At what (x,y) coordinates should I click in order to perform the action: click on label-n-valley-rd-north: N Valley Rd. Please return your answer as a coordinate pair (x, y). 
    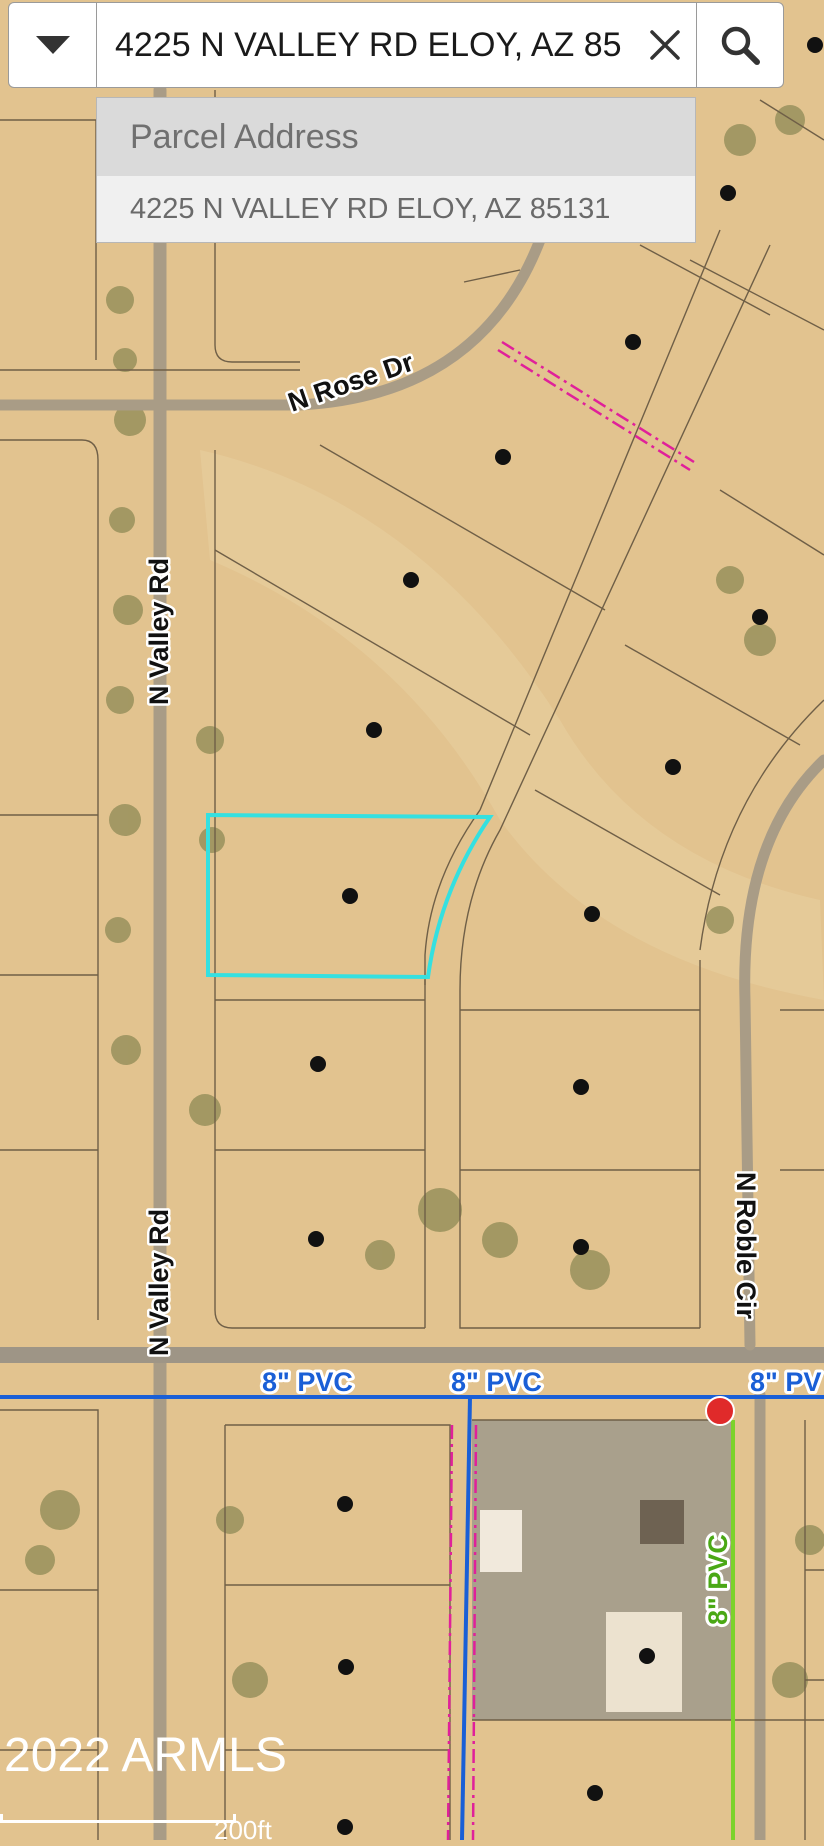
    Looking at the image, I should click on (159, 631).